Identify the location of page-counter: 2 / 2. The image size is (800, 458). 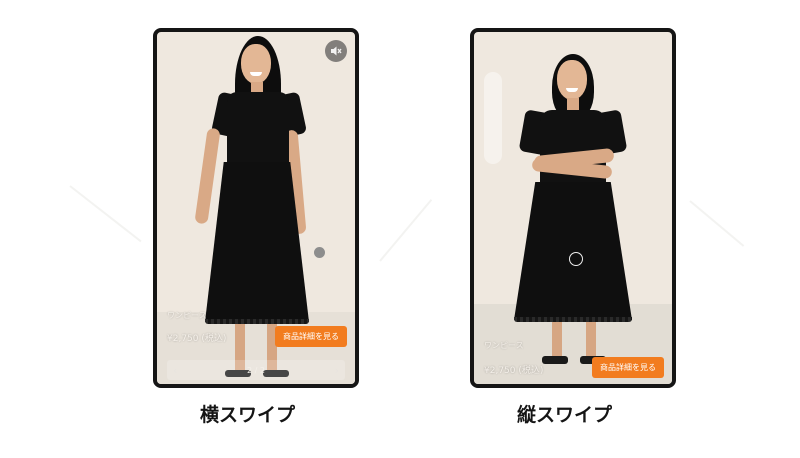
(256, 370).